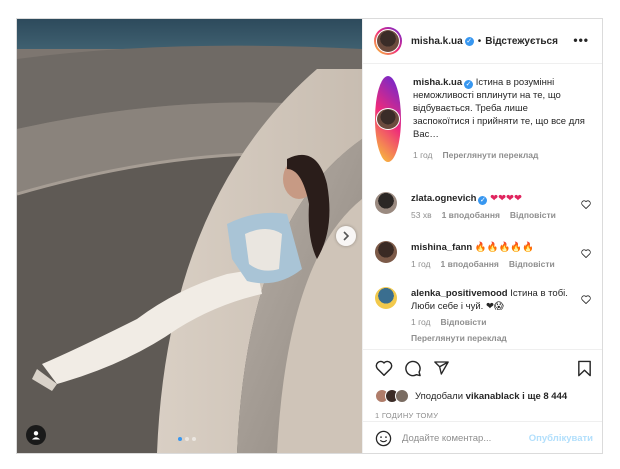  What do you see at coordinates (544, 396) in the screenshot?
I see `likes-count: і ще 8 444` at bounding box center [544, 396].